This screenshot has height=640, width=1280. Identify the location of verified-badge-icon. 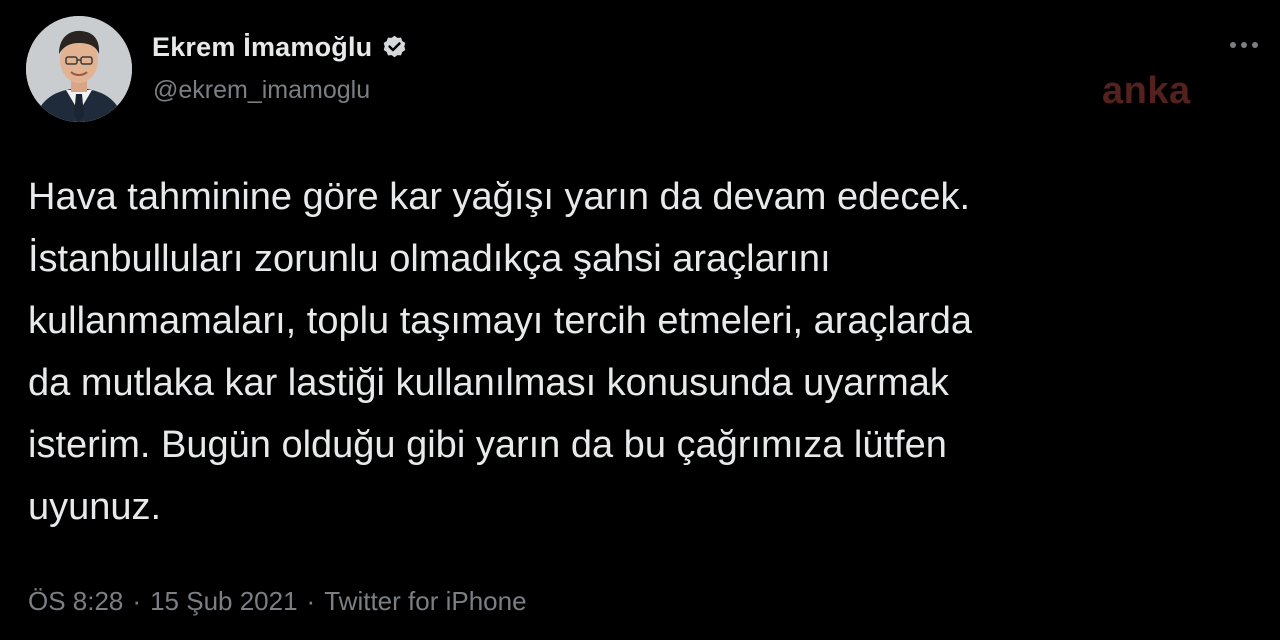
(394, 47).